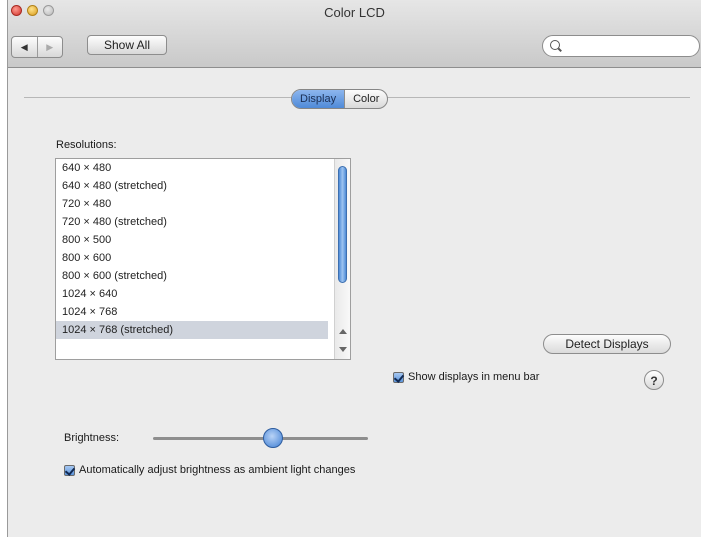  Describe the element at coordinates (92, 438) in the screenshot. I see `brightness-label: Brightness:` at that location.